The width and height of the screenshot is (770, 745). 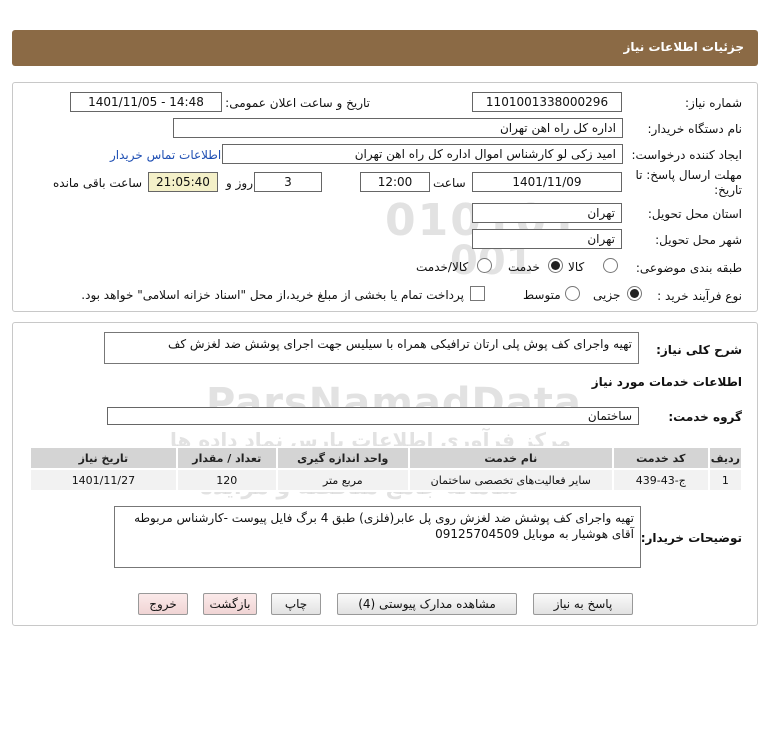 I want to click on remaining-time-field: 21:05:40, so click(x=183, y=182).